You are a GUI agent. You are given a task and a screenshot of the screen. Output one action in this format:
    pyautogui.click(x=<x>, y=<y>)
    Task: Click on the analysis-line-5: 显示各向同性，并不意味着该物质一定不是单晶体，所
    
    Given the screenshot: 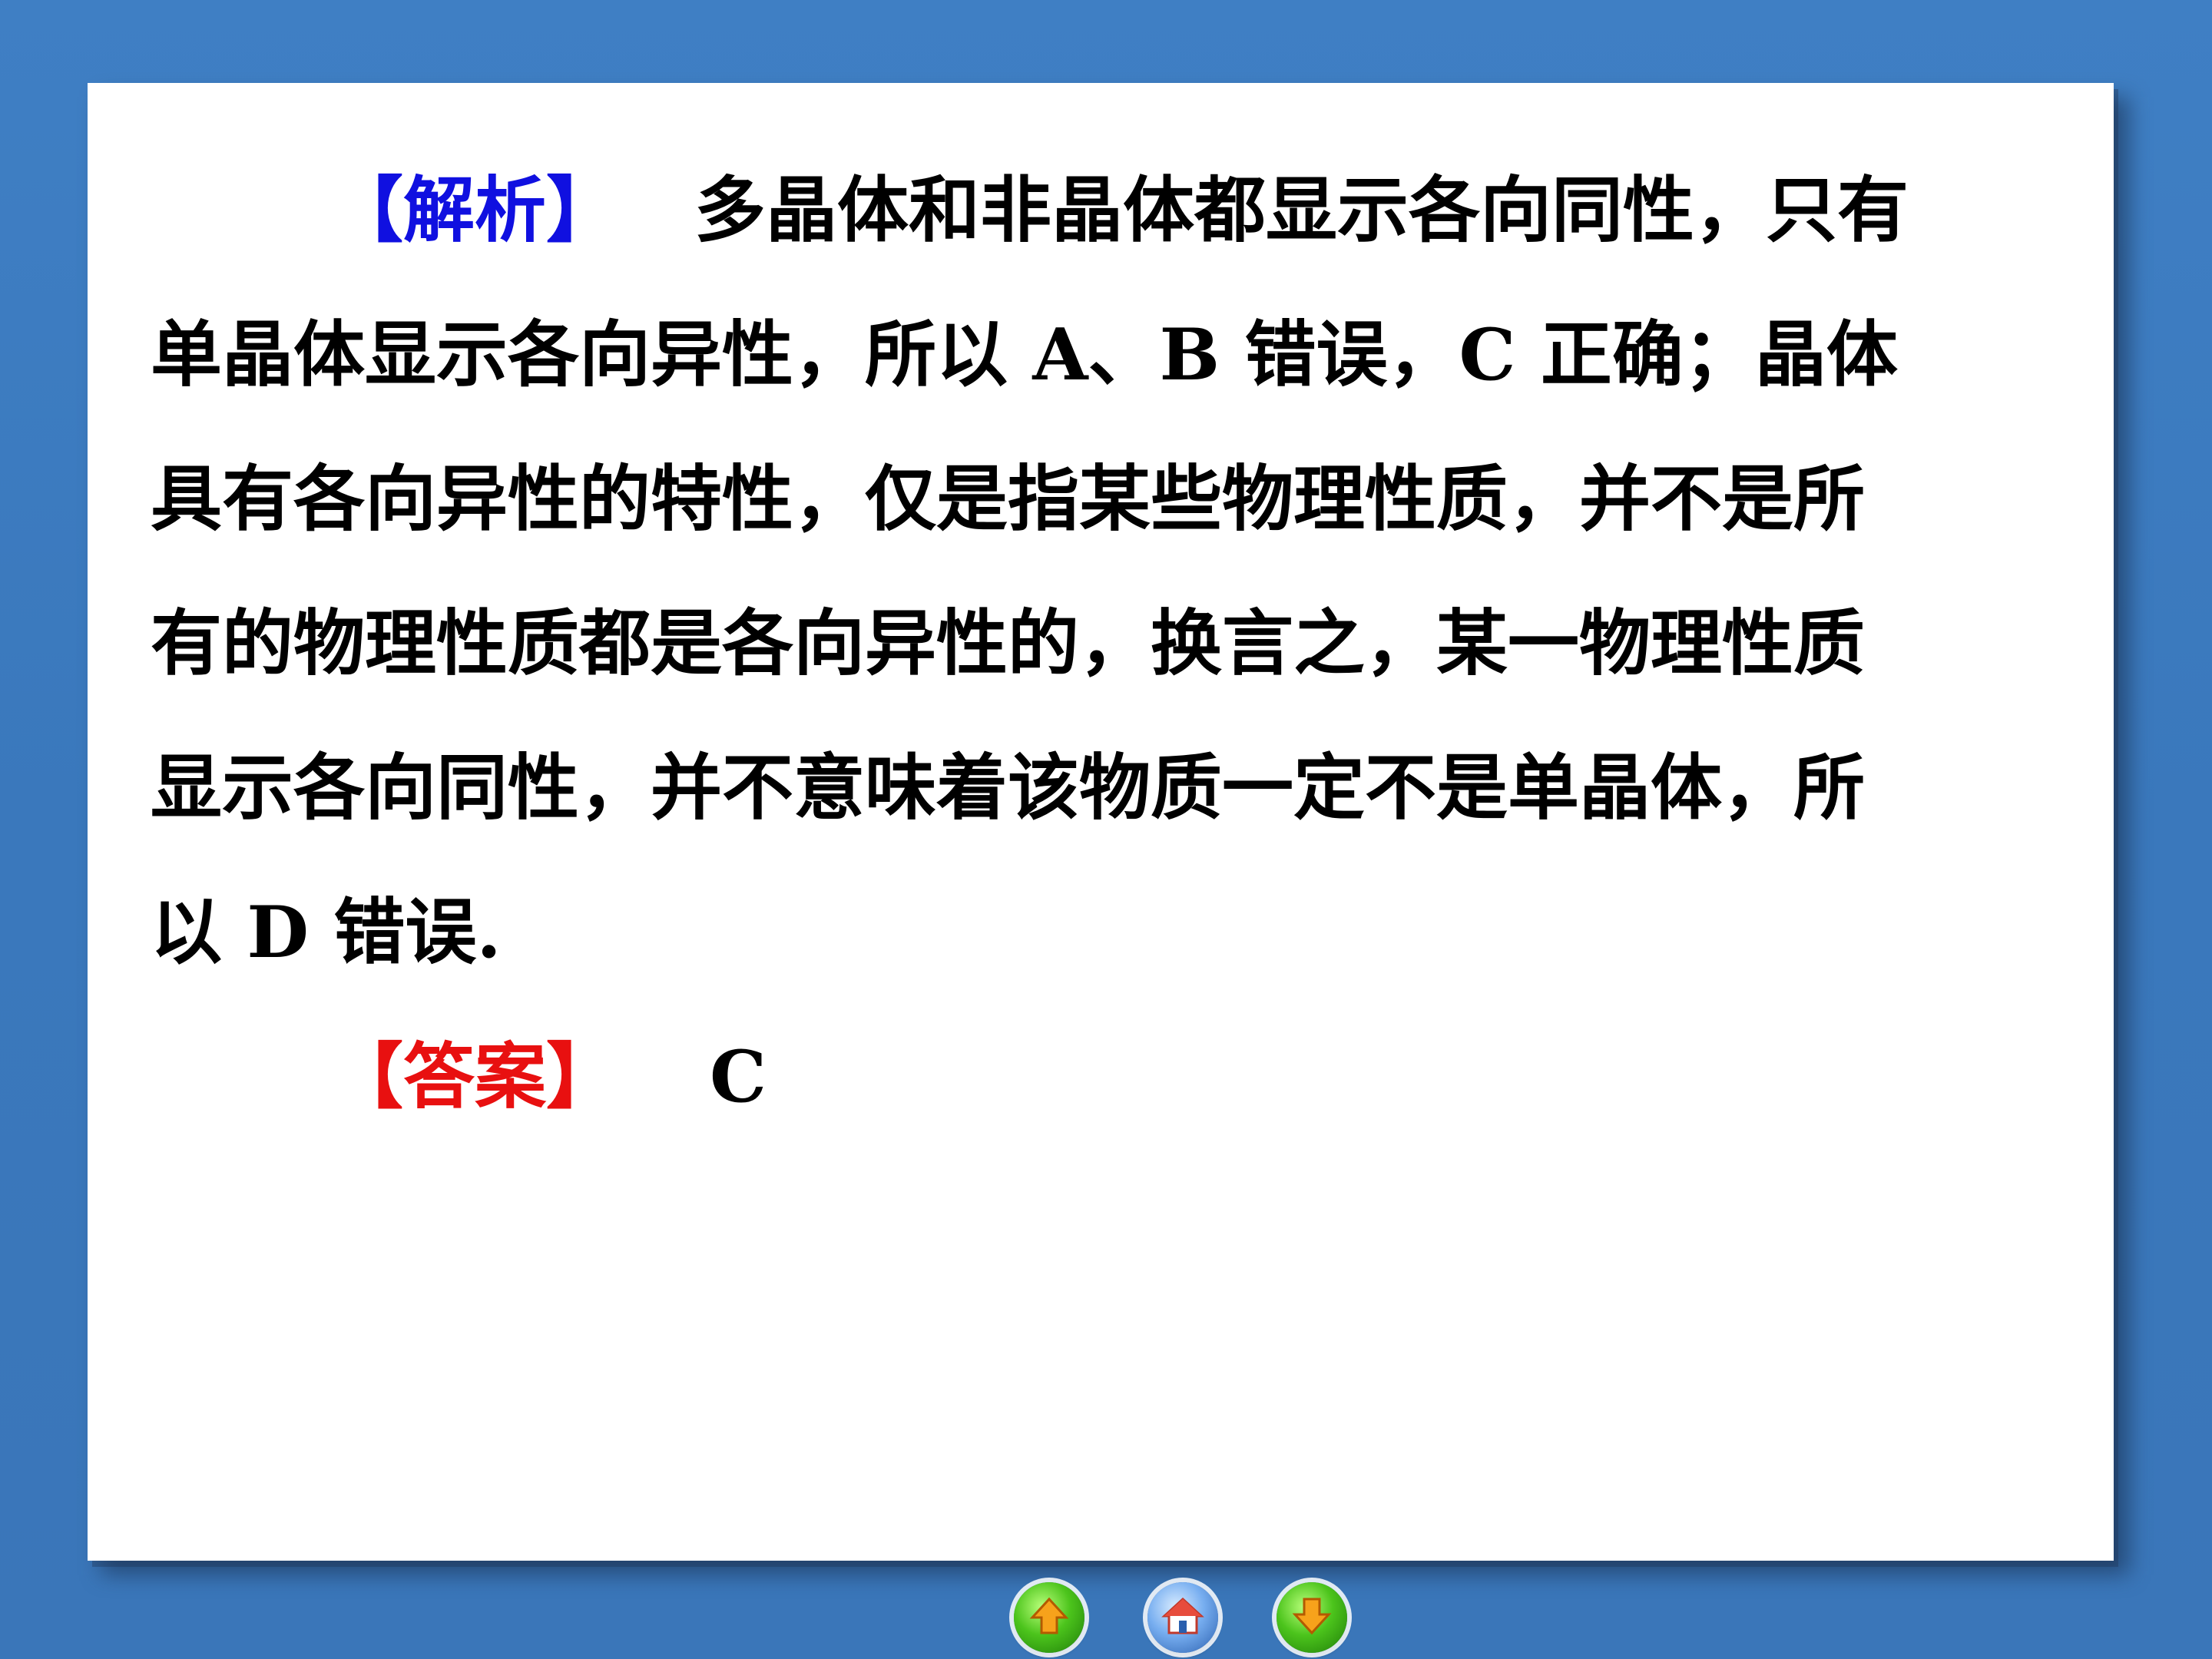 What is the action you would take?
    pyautogui.click(x=1008, y=788)
    